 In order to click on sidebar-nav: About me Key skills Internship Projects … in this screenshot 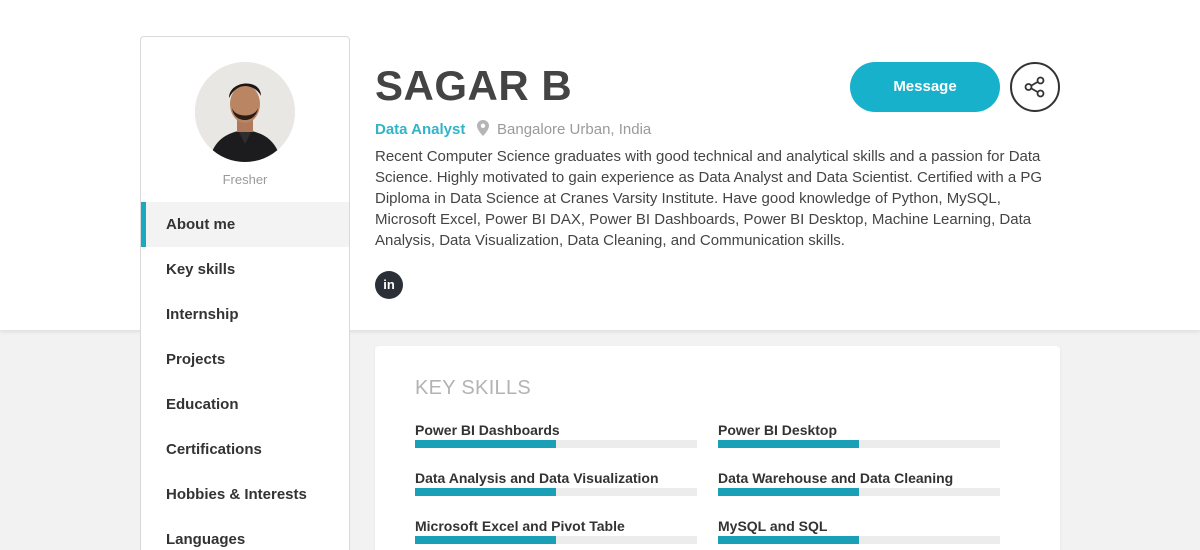, I will do `click(245, 376)`.